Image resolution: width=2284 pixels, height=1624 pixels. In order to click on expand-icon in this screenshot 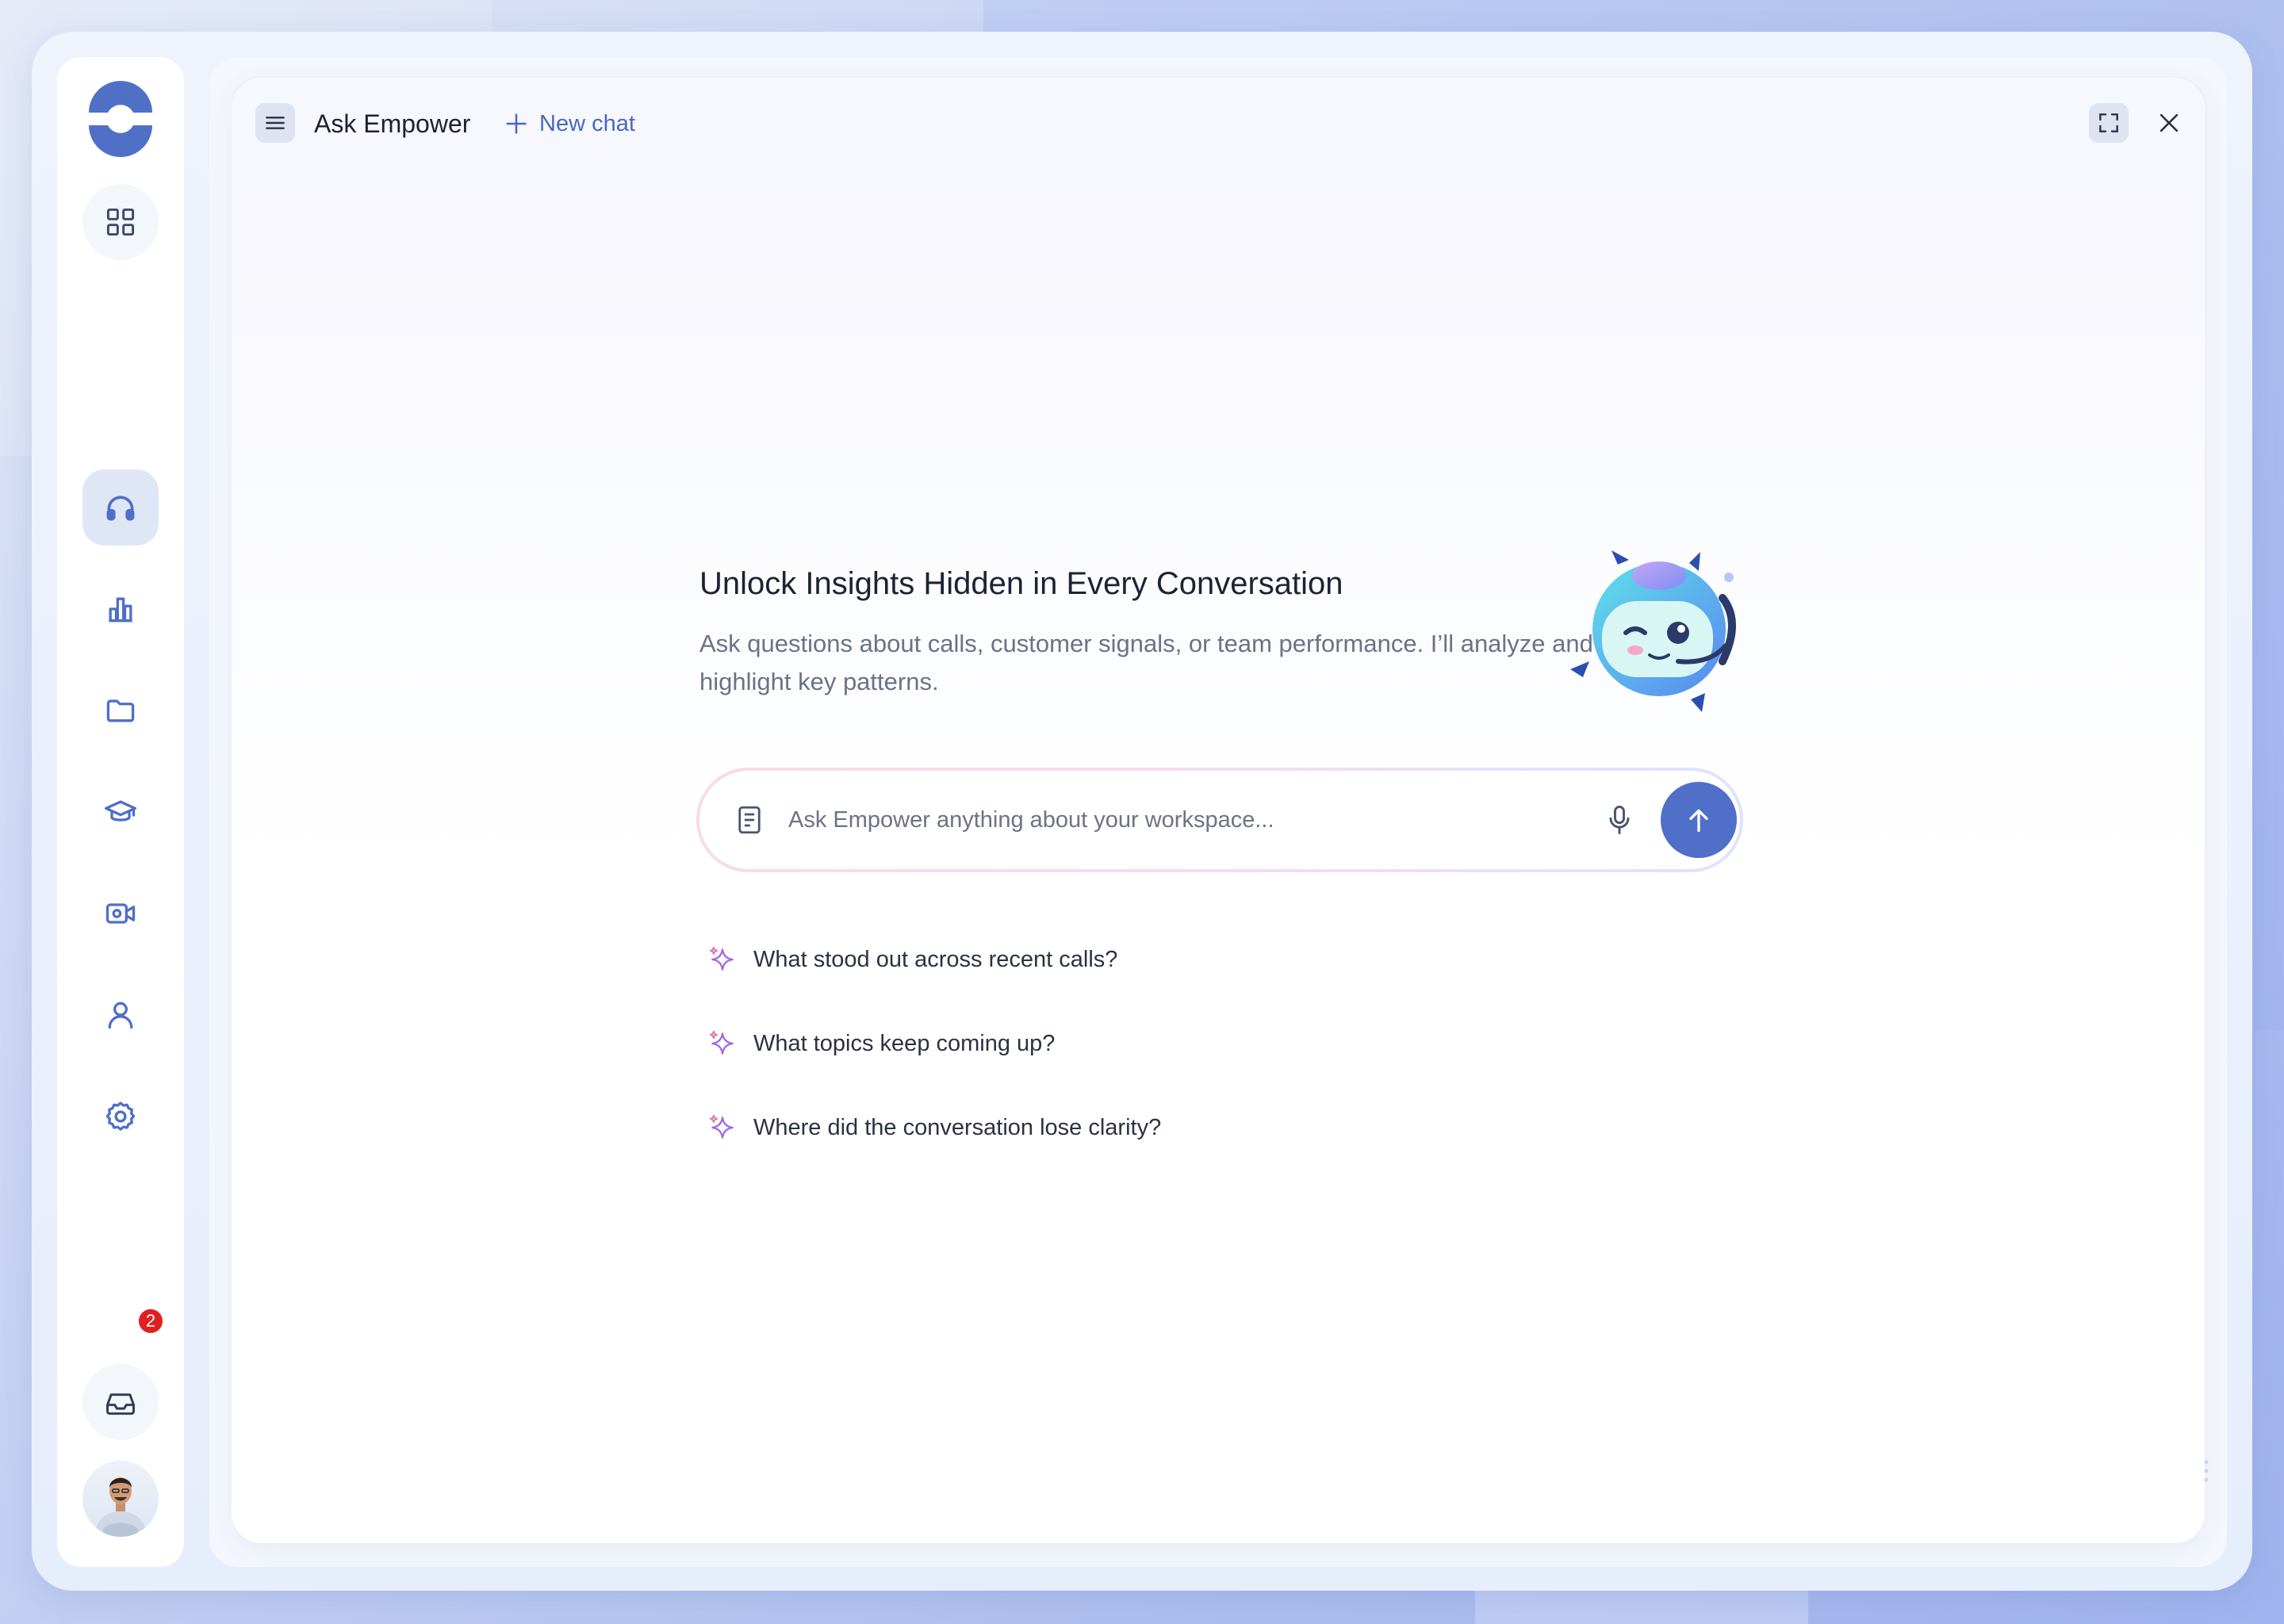, I will do `click(2108, 122)`.